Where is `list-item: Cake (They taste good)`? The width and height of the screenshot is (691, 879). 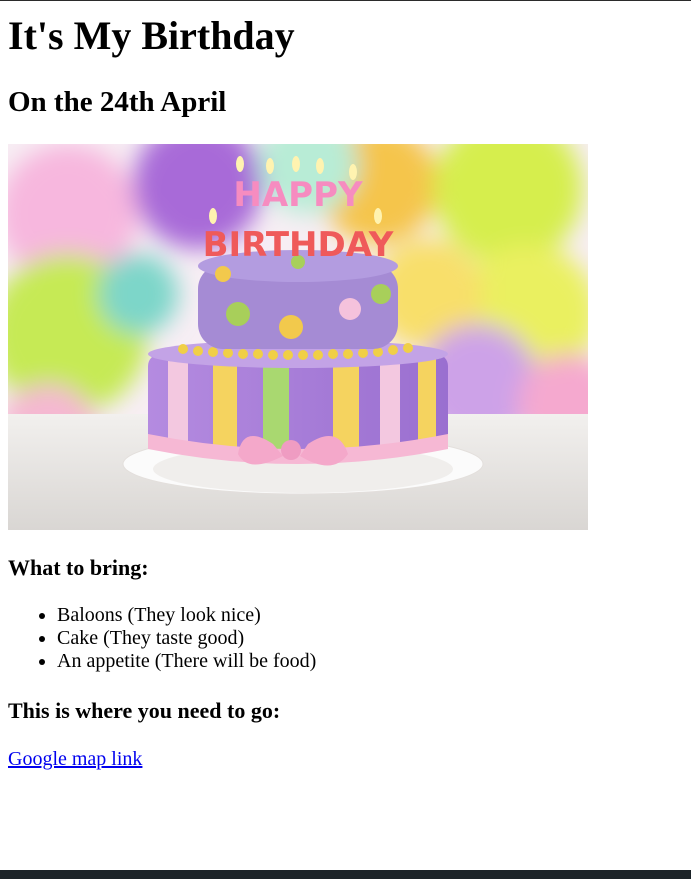
list-item: Cake (They taste good) is located at coordinates (186, 638).